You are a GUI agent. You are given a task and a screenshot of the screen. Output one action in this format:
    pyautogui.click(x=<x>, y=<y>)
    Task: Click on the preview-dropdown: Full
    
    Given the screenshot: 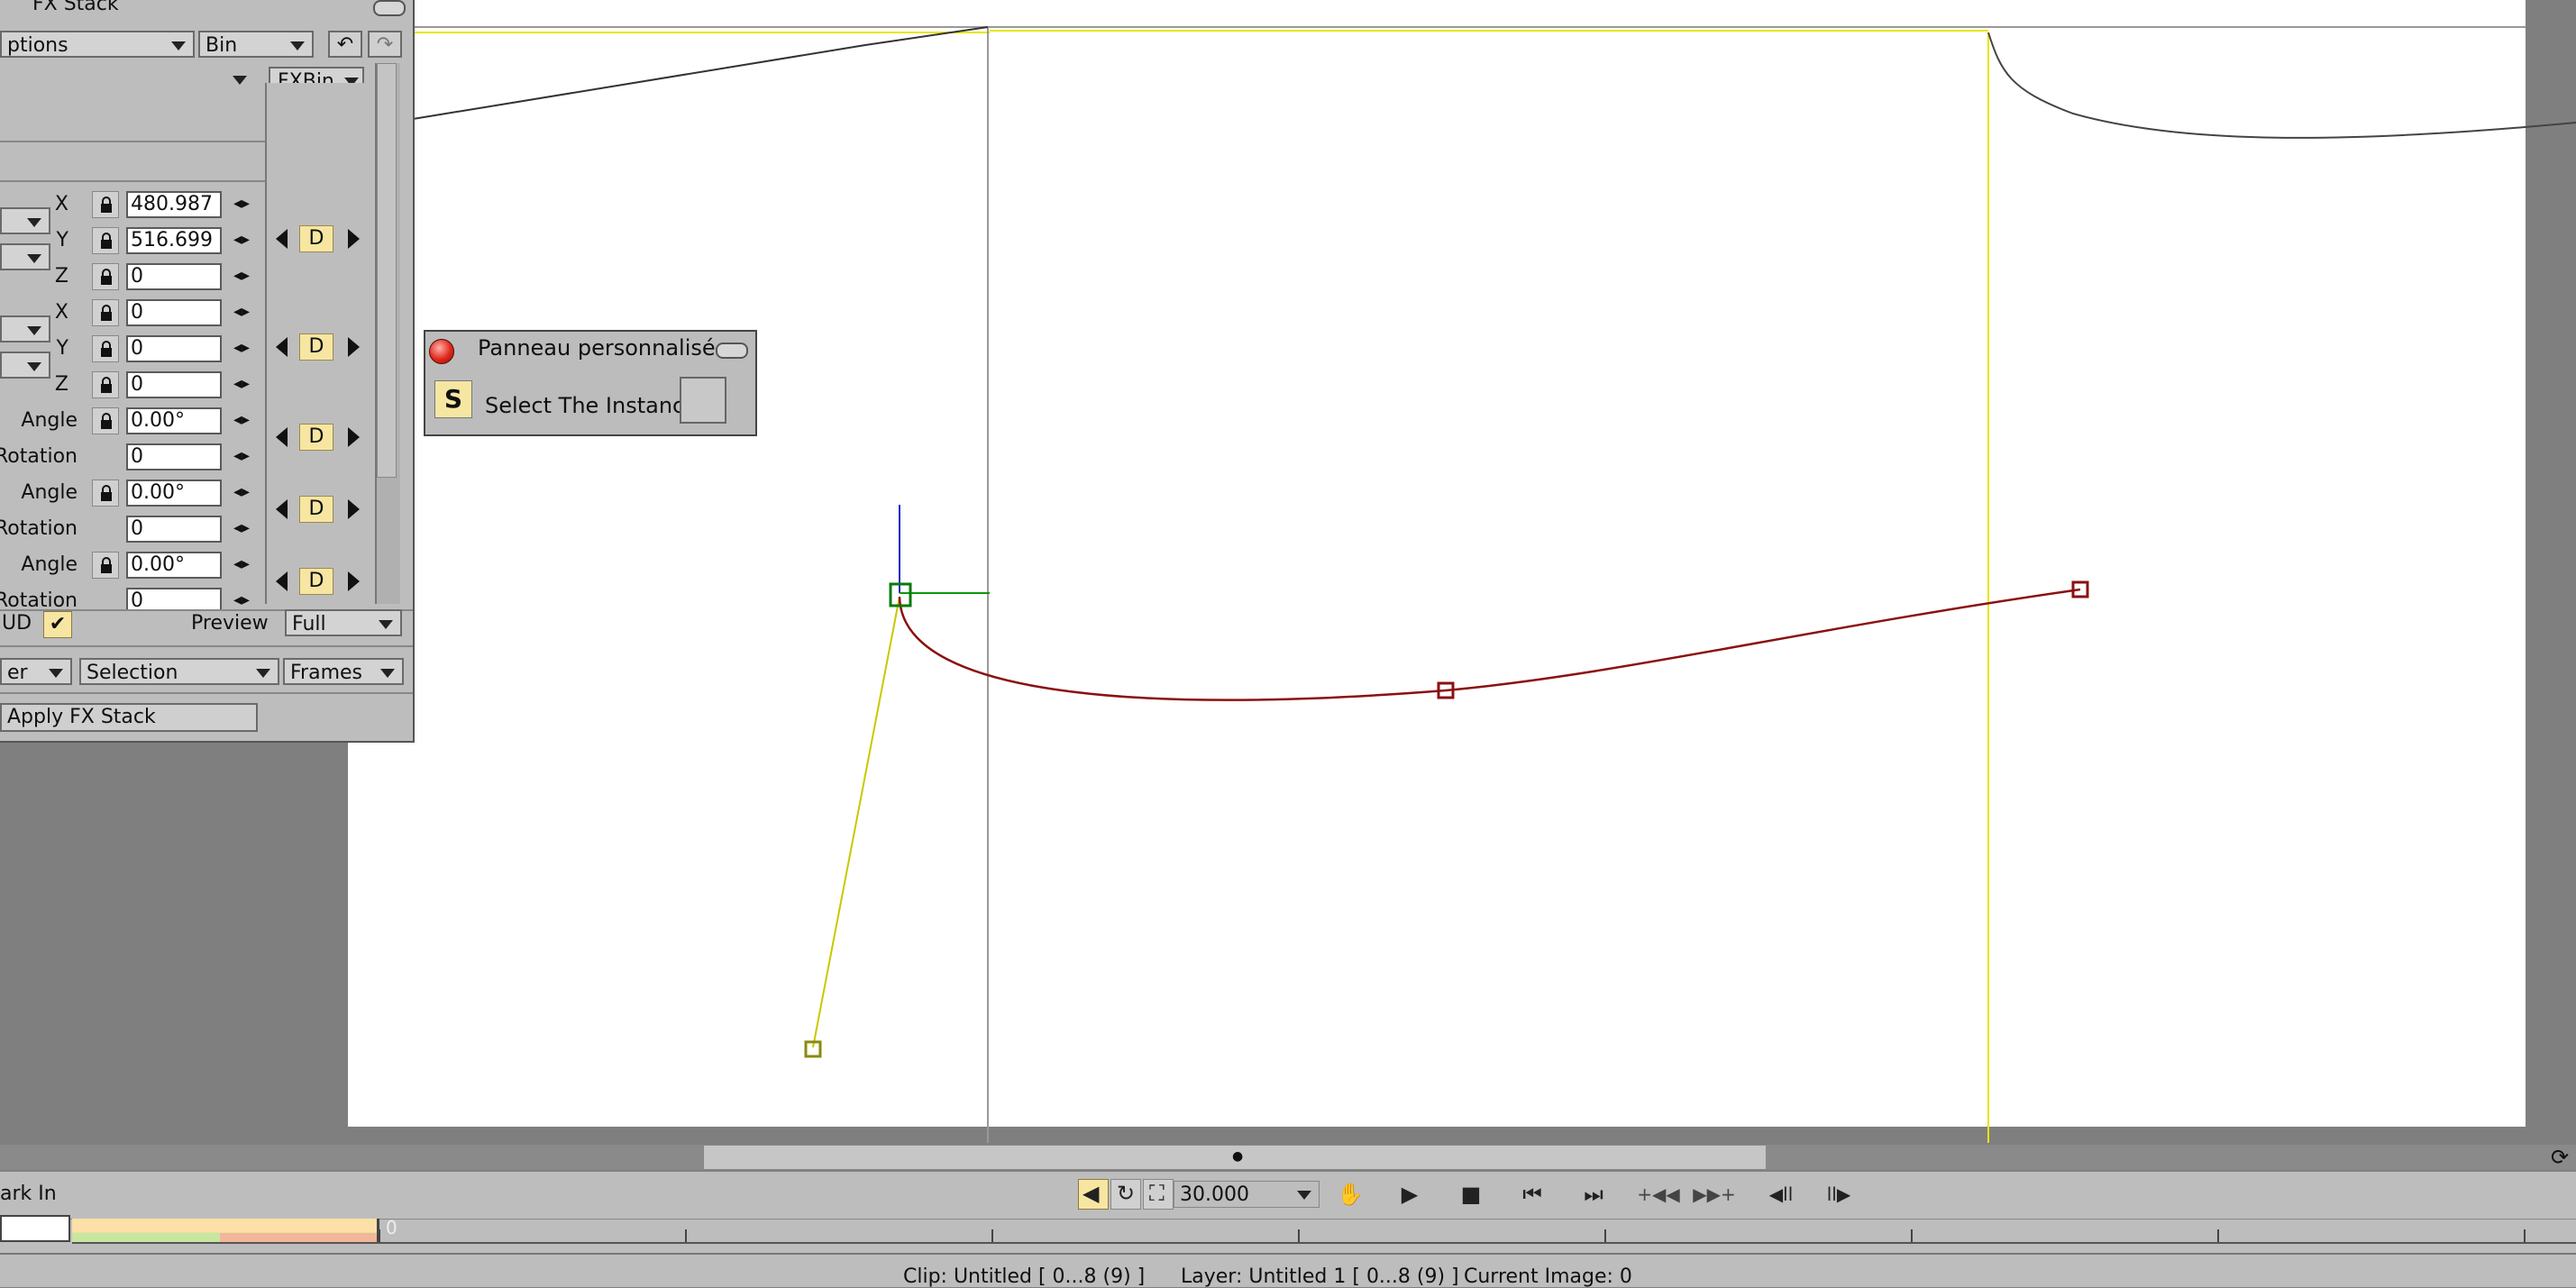 What is the action you would take?
    pyautogui.click(x=343, y=622)
    